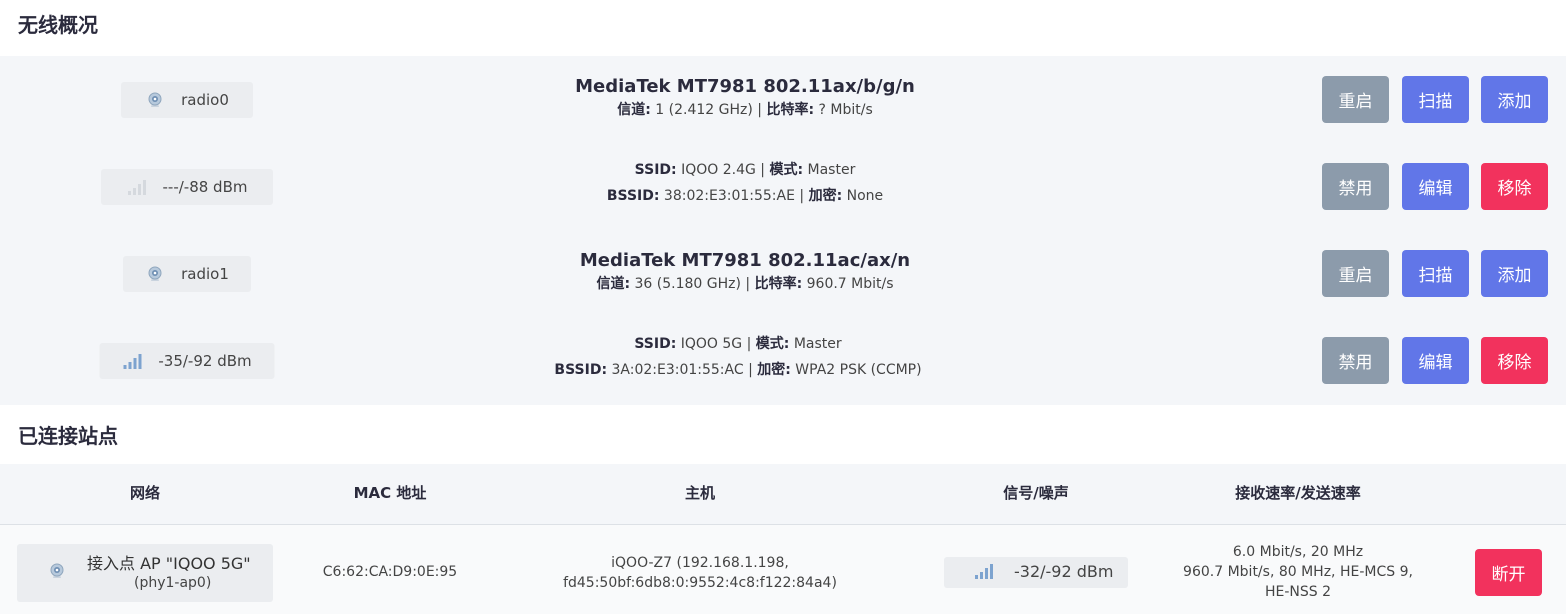 This screenshot has width=1566, height=614. Describe the element at coordinates (783, 494) in the screenshot. I see `stations-table-header: 网络 MAC 地址 主机 信号/噪声 接收速率/发送速率` at that location.